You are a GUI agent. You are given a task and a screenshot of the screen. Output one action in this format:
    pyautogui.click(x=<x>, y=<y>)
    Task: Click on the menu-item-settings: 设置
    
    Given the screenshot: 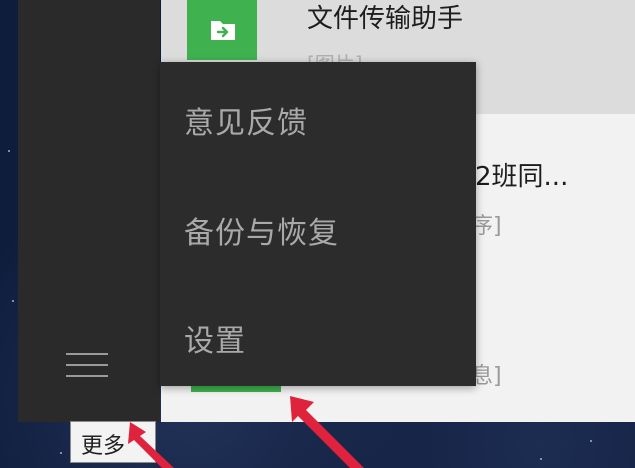 What is the action you would take?
    pyautogui.click(x=215, y=338)
    